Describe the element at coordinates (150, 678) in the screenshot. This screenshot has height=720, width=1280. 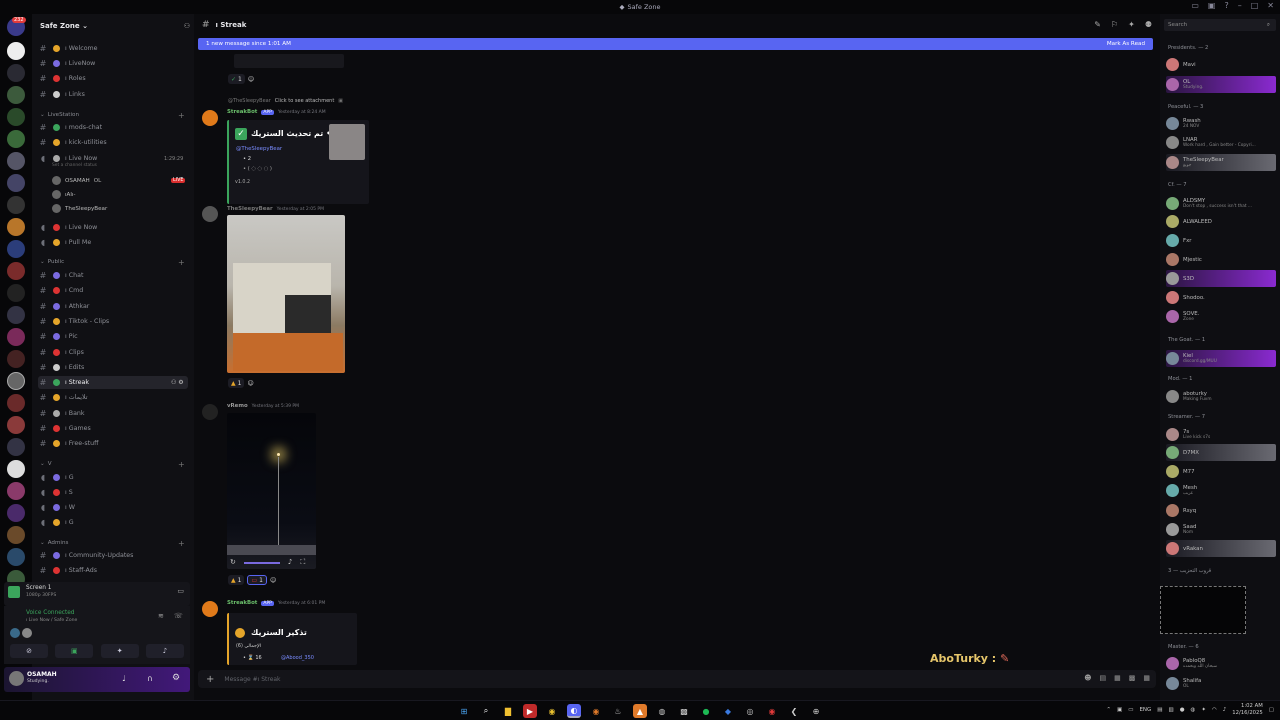
I see `headphones-icon: ∩` at that location.